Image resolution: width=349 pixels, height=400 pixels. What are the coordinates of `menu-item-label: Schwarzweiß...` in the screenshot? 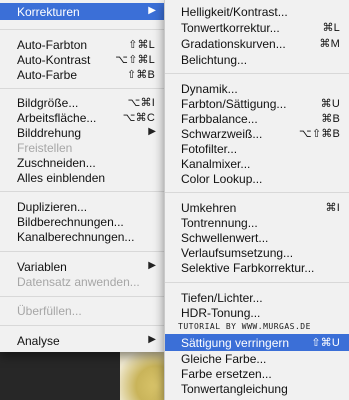 It's located at (222, 133).